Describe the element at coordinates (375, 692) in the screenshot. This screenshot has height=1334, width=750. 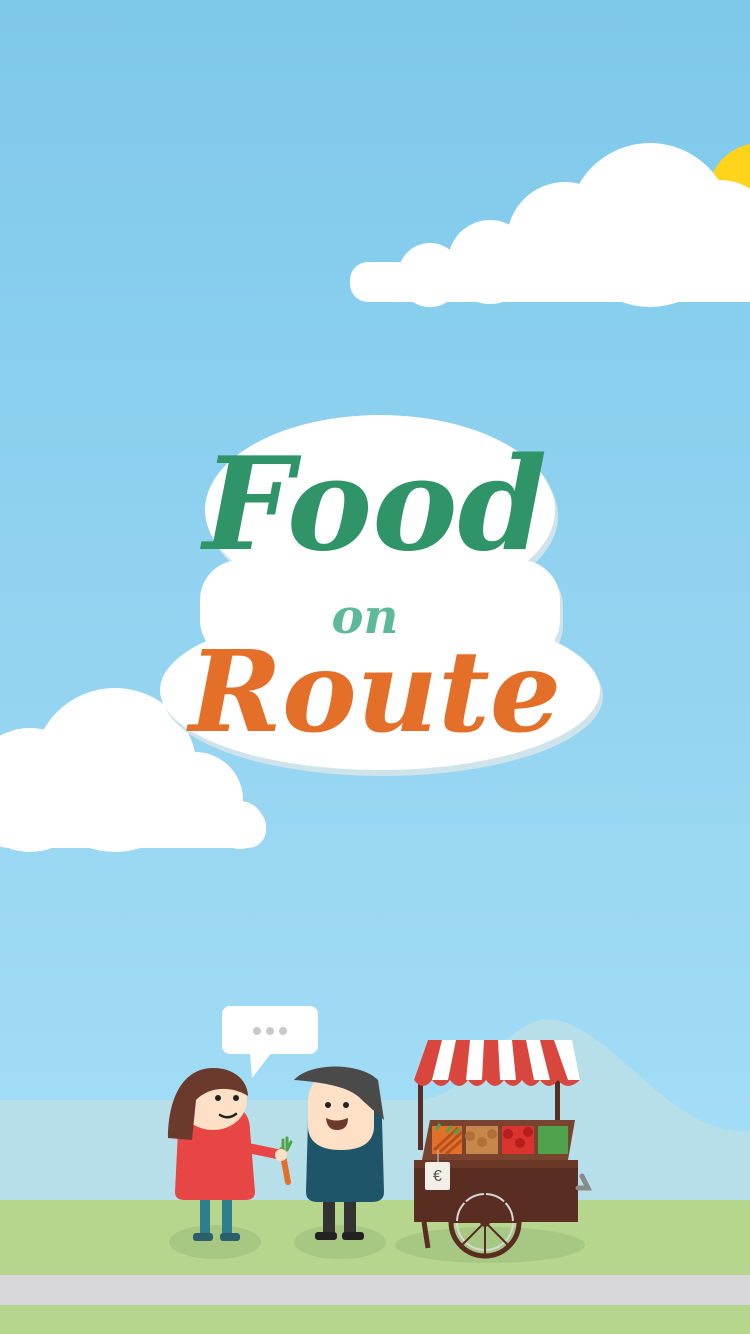
I see `logo-route: Route` at that location.